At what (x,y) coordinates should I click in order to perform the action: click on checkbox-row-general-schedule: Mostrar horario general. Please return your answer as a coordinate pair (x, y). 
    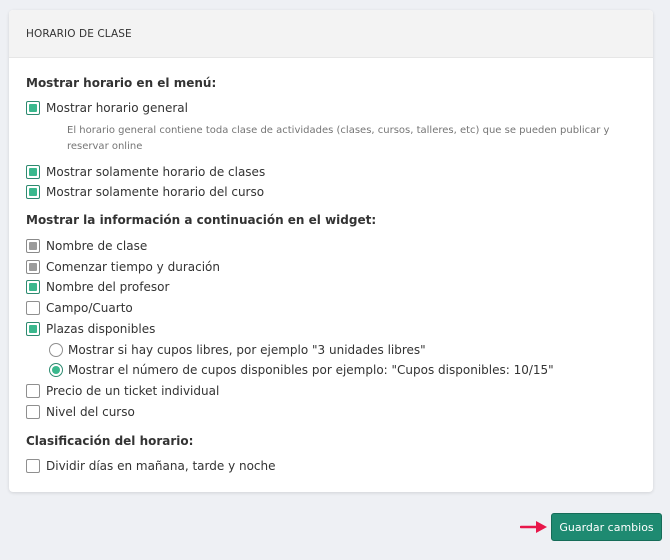
    Looking at the image, I should click on (107, 108).